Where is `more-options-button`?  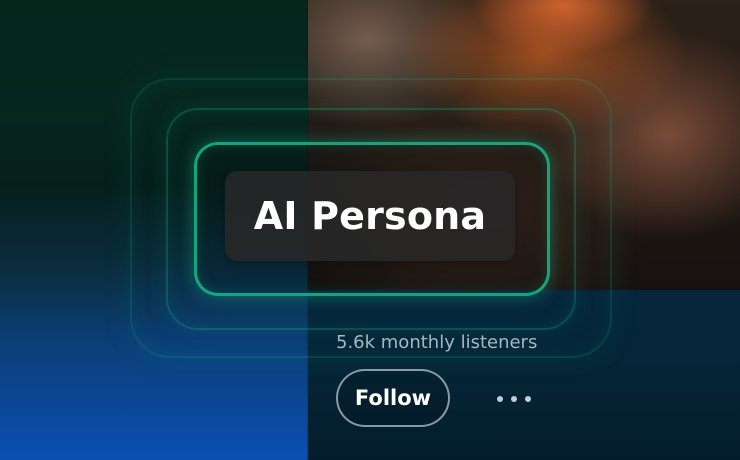
more-options-button is located at coordinates (514, 399).